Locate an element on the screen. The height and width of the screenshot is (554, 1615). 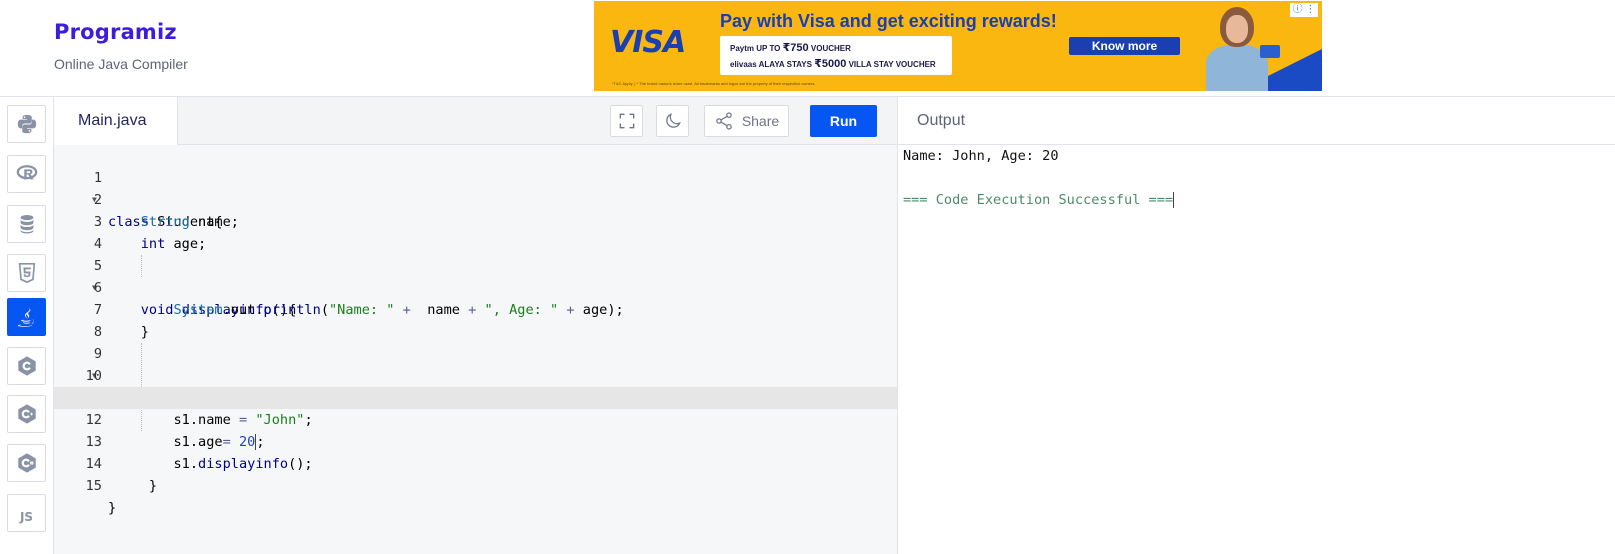
share-button: Share is located at coordinates (746, 121).